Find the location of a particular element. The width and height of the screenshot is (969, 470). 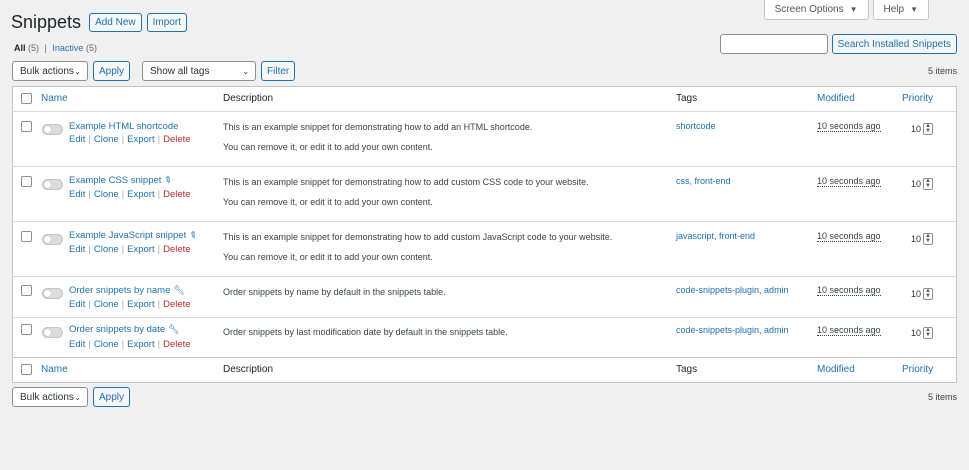

search-box: Search Installed Snippets is located at coordinates (838, 44).